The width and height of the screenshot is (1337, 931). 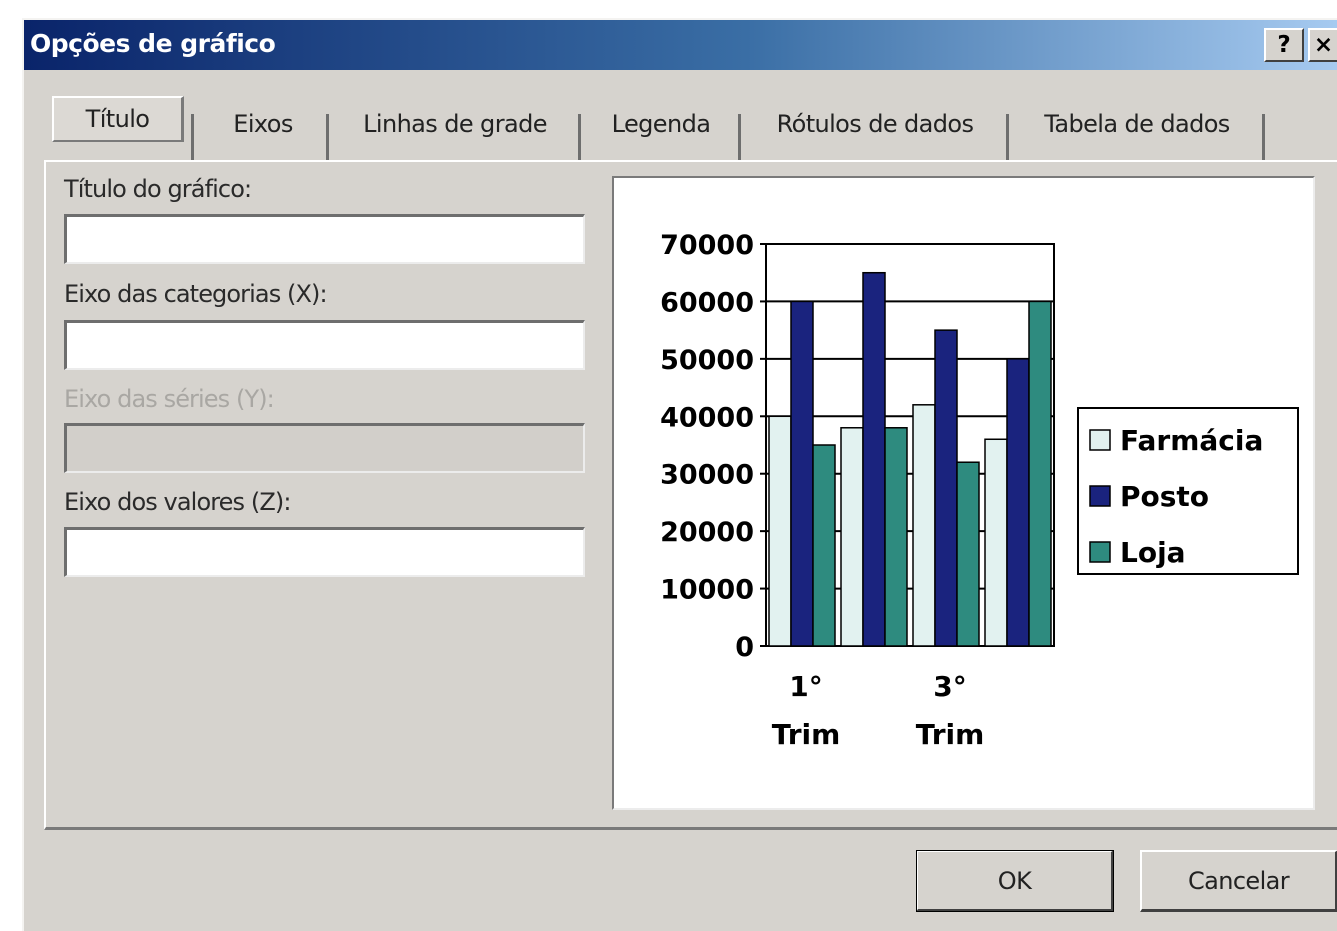 What do you see at coordinates (875, 124) in the screenshot?
I see `tab-rotulos-de-dados: Rótulos de dados` at bounding box center [875, 124].